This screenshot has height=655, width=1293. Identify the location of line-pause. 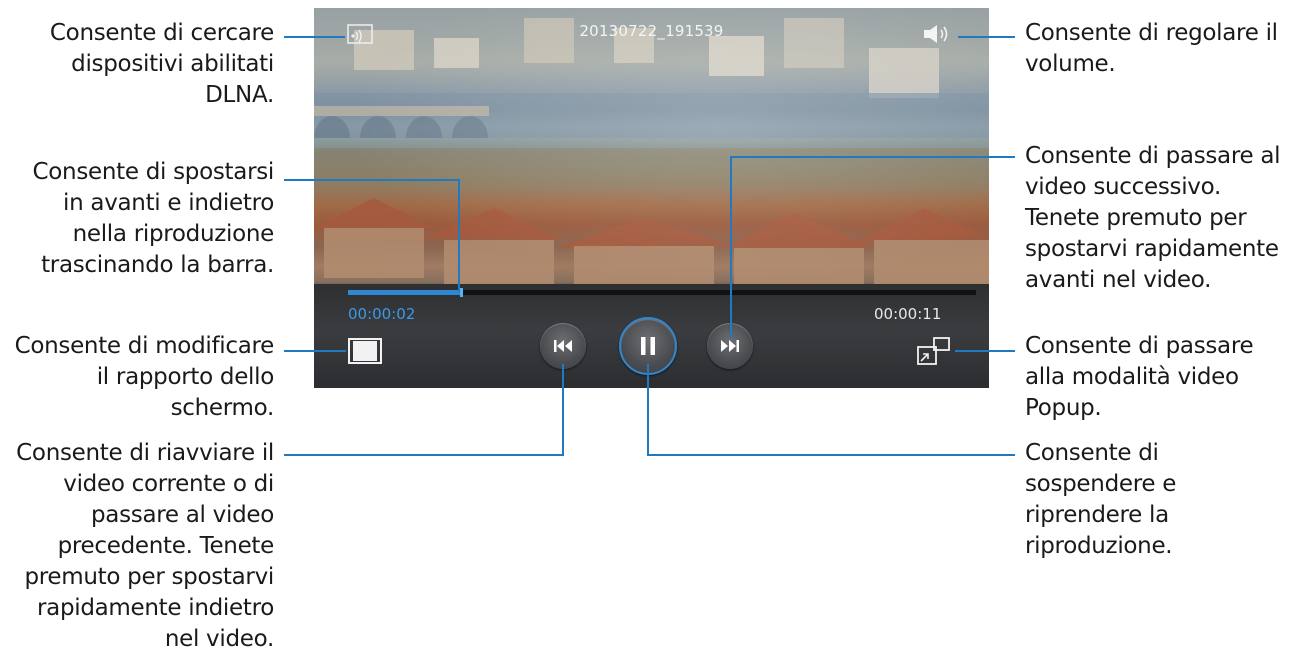
(831, 410).